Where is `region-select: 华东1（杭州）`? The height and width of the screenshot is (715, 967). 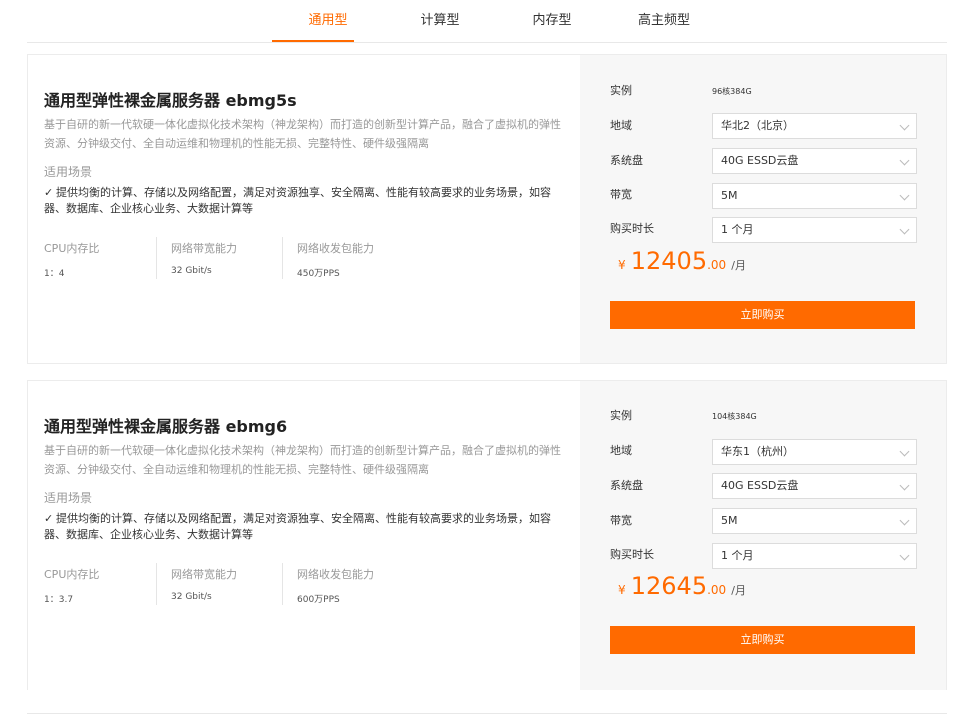 region-select: 华东1（杭州） is located at coordinates (814, 452).